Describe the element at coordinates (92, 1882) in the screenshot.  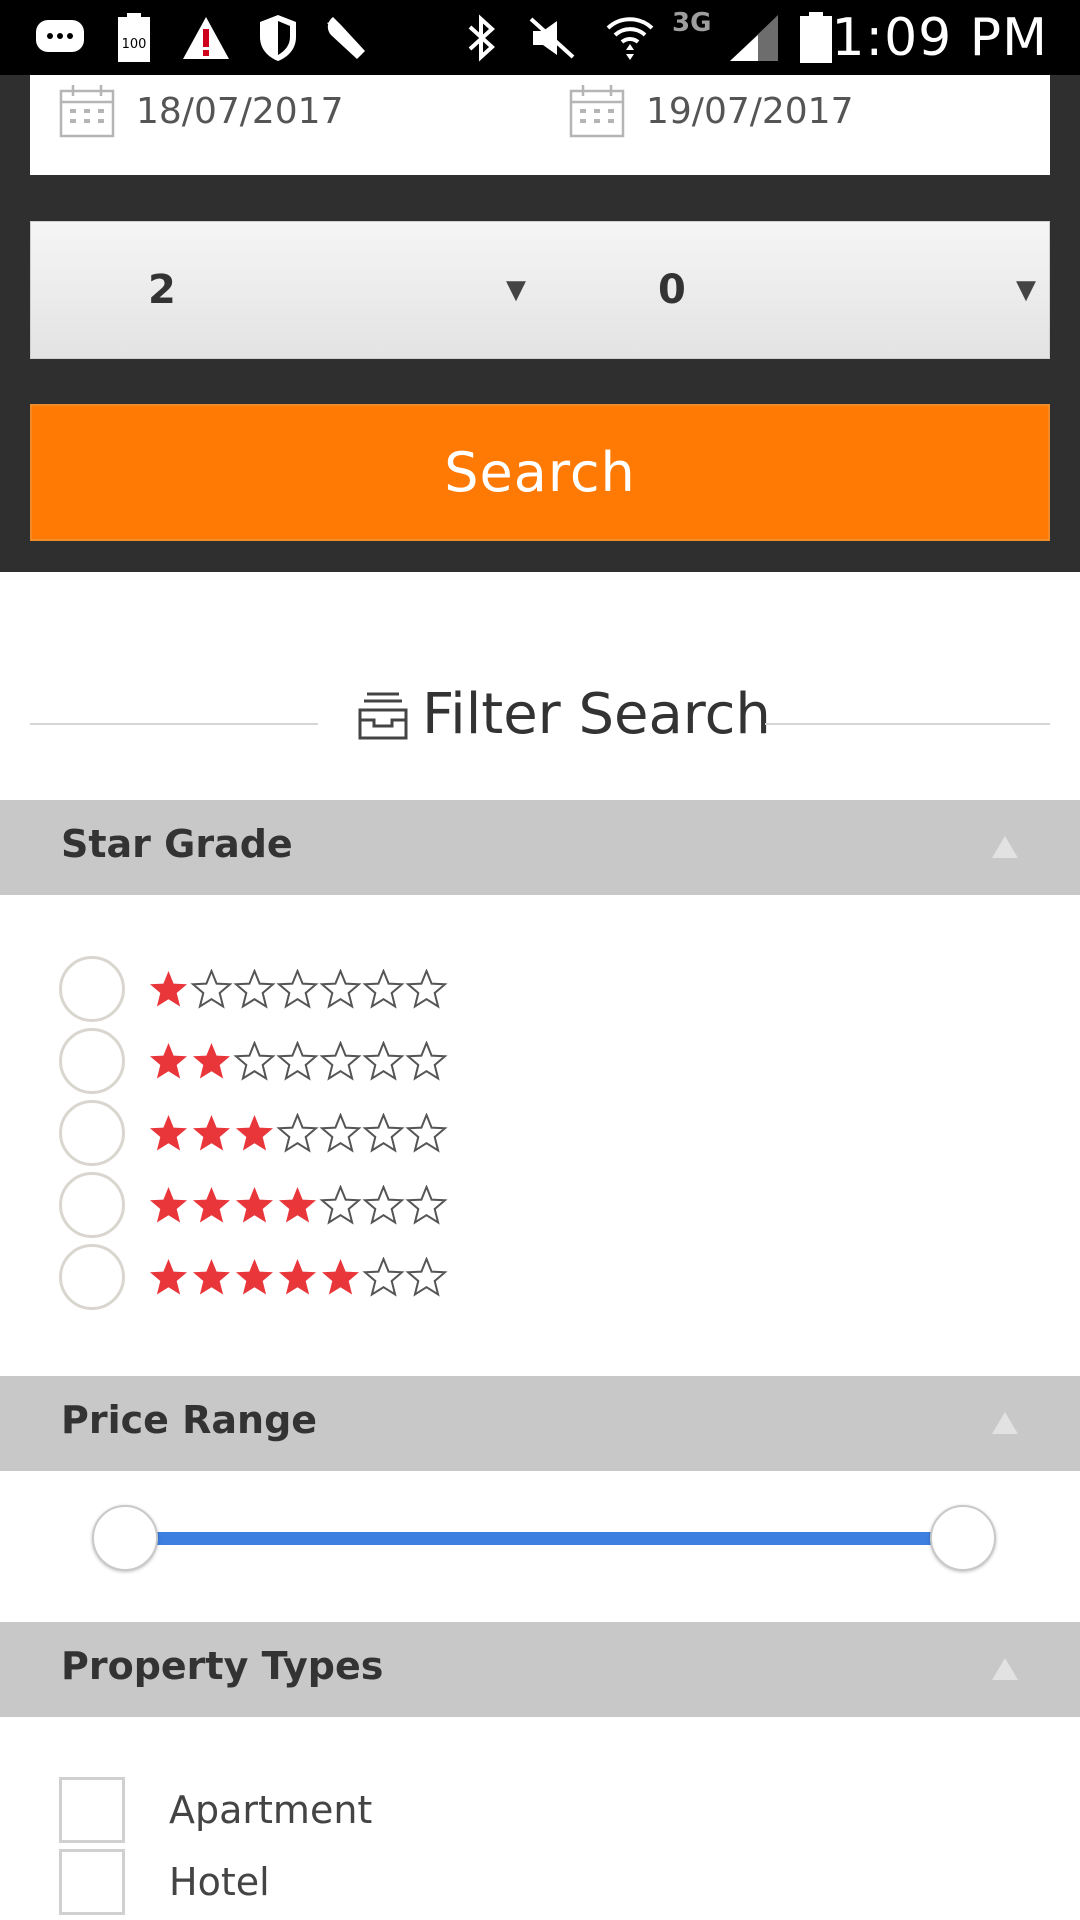
I see `hotel-checkbox` at that location.